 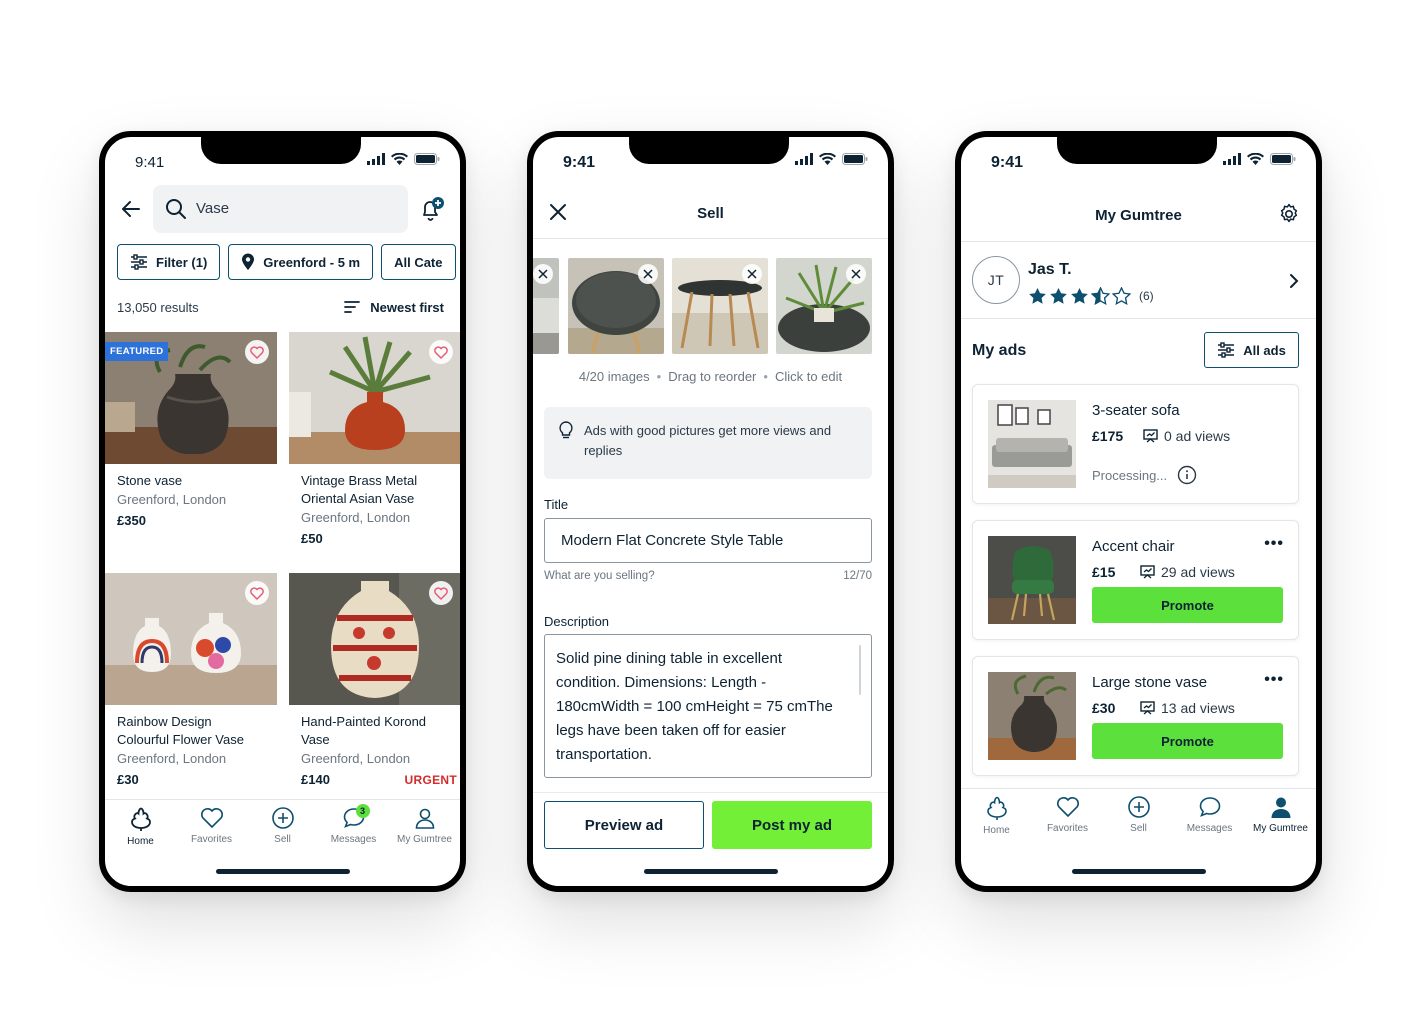 What do you see at coordinates (356, 758) in the screenshot?
I see `listing-location: Greenford, London` at bounding box center [356, 758].